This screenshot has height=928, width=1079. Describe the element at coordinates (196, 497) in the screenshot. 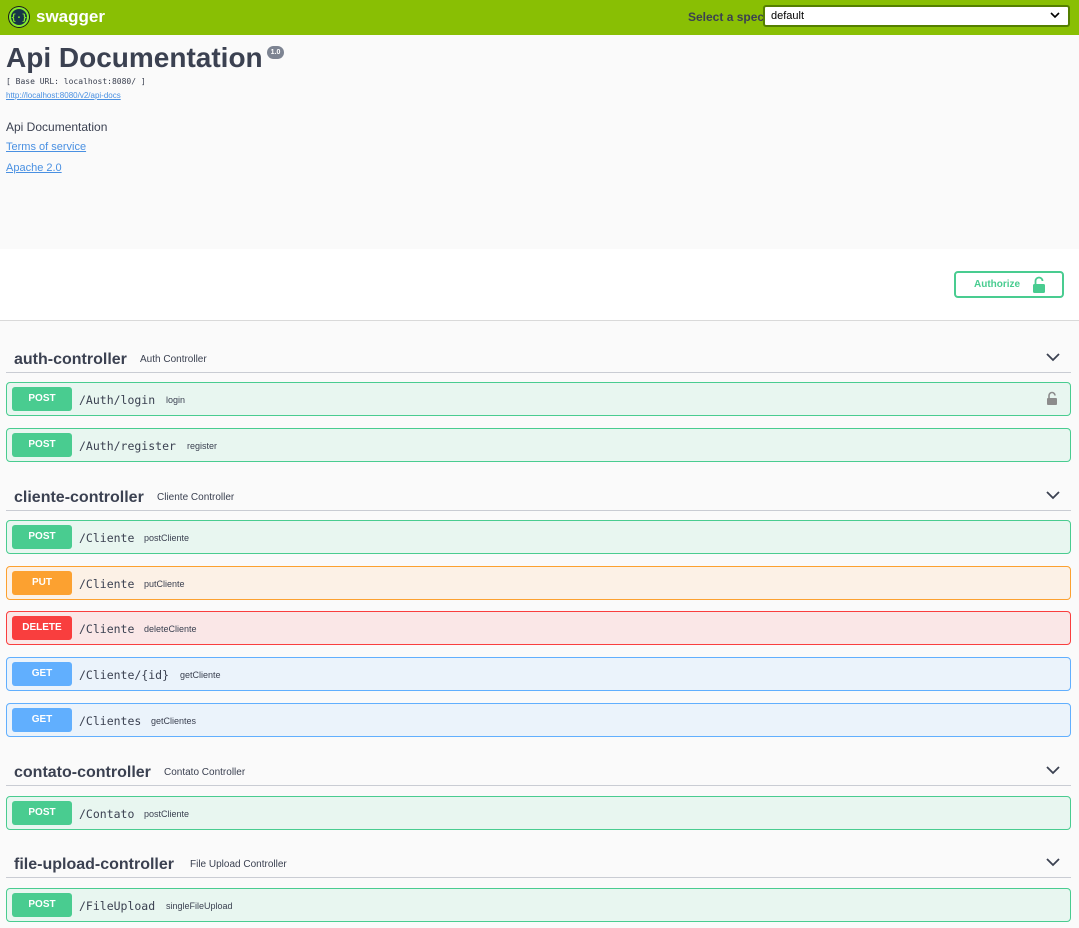

I see `tag-description: Cliente Controller` at that location.